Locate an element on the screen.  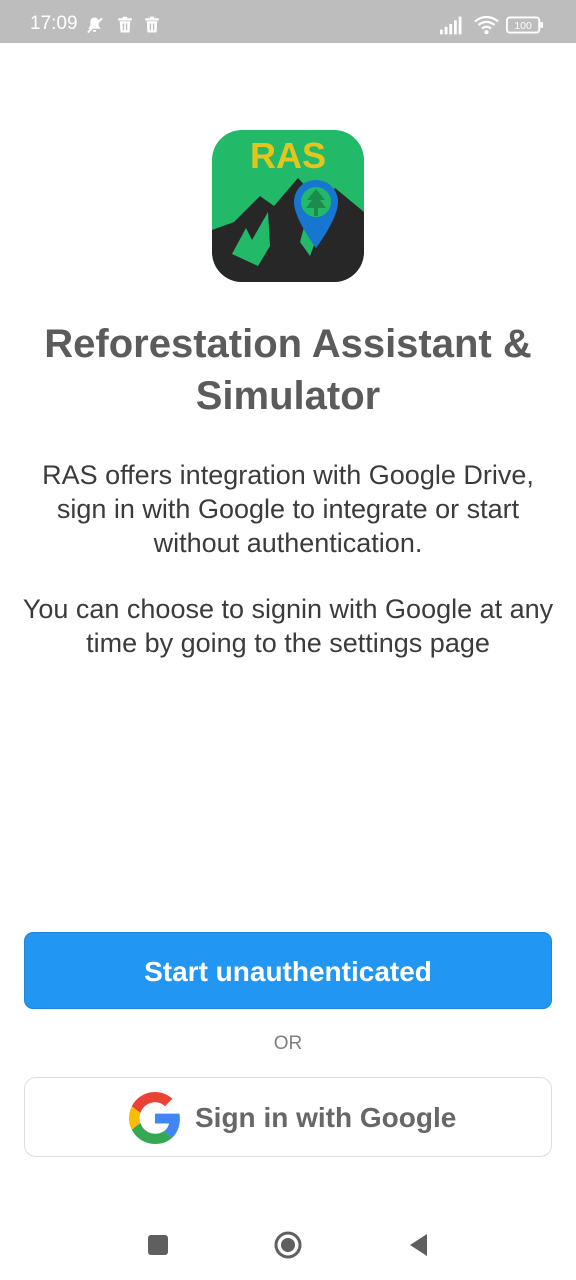
logo-text: RAS is located at coordinates (288, 155).